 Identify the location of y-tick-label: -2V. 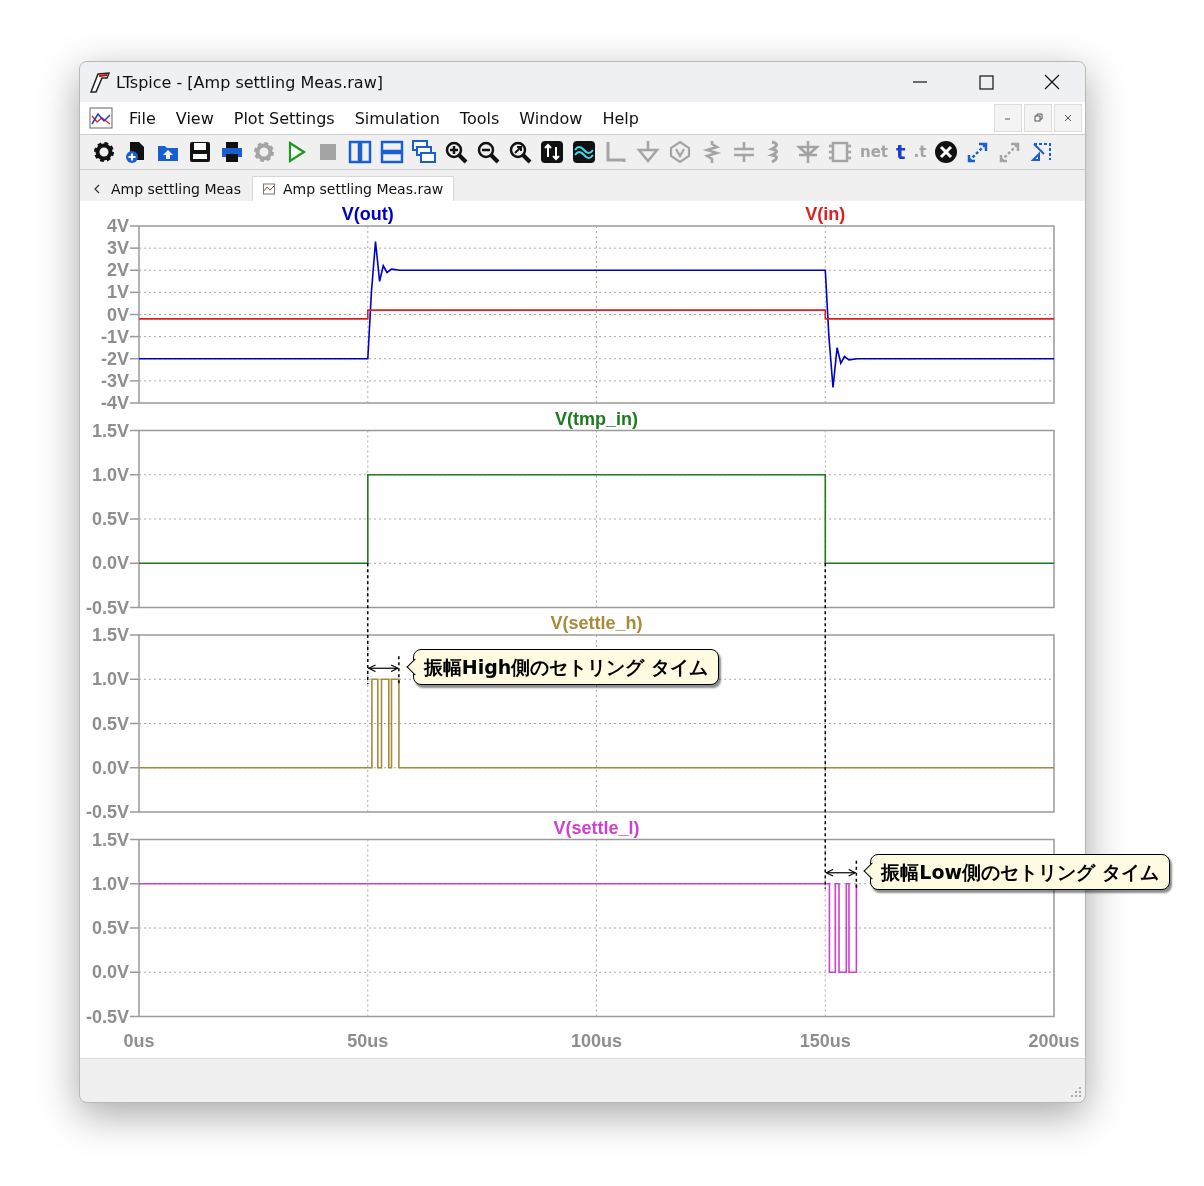
(115, 358).